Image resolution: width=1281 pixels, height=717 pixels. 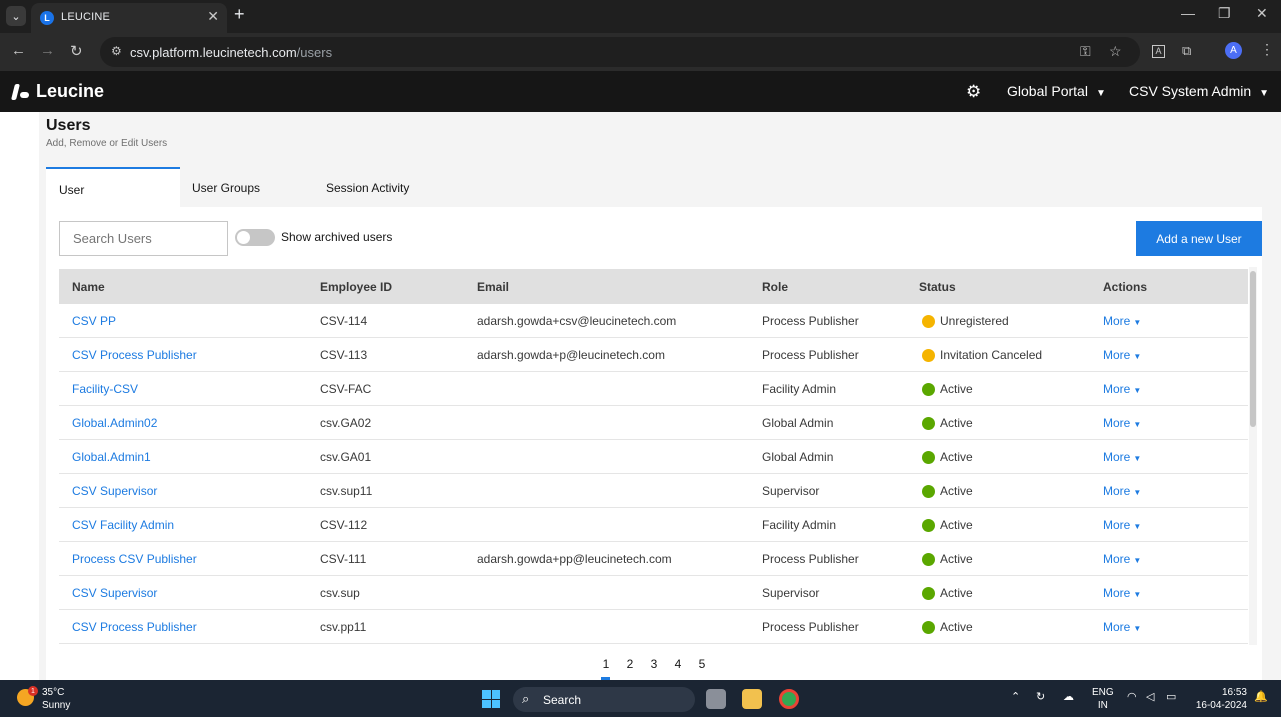 I want to click on address-bar: ⚙ csv.platform.leucinetech.com/users ⚿ ☆, so click(x=620, y=52).